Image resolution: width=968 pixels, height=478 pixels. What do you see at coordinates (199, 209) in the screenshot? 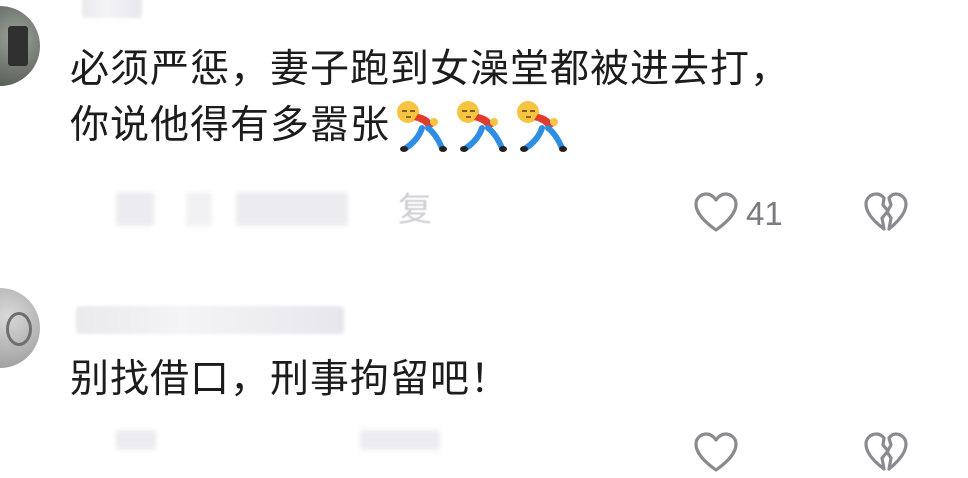
I see `comment-meta-redacted` at bounding box center [199, 209].